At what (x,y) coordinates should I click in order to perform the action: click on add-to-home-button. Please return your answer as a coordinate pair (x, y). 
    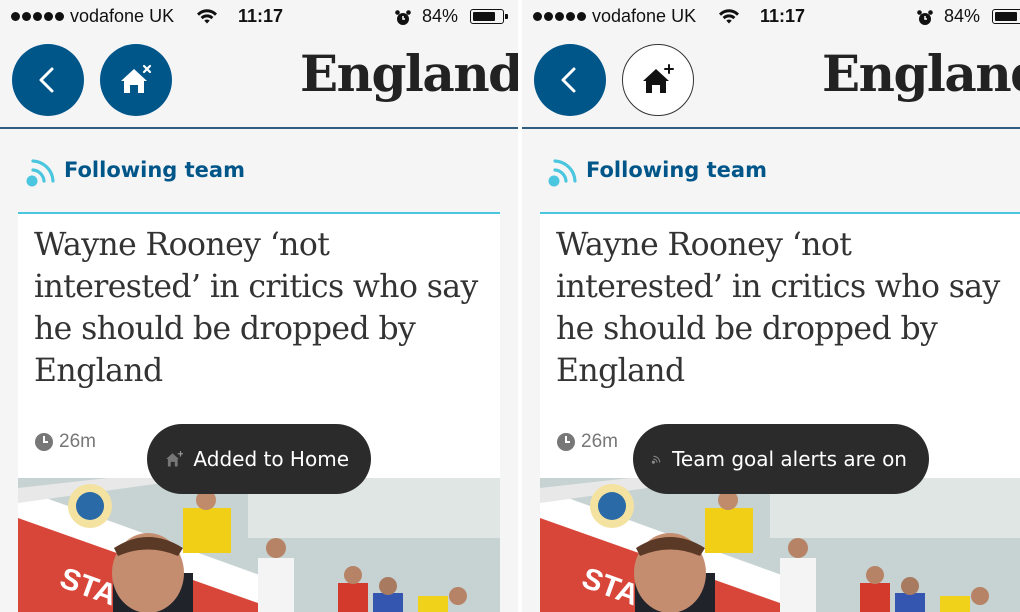
    Looking at the image, I should click on (658, 80).